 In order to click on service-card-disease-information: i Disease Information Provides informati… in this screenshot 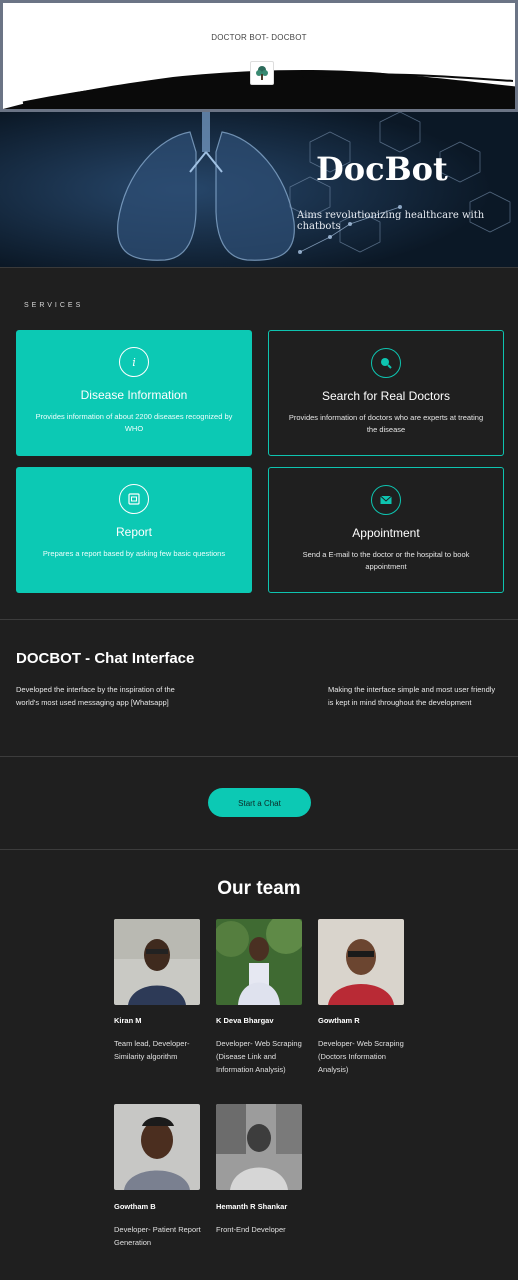, I will do `click(134, 393)`.